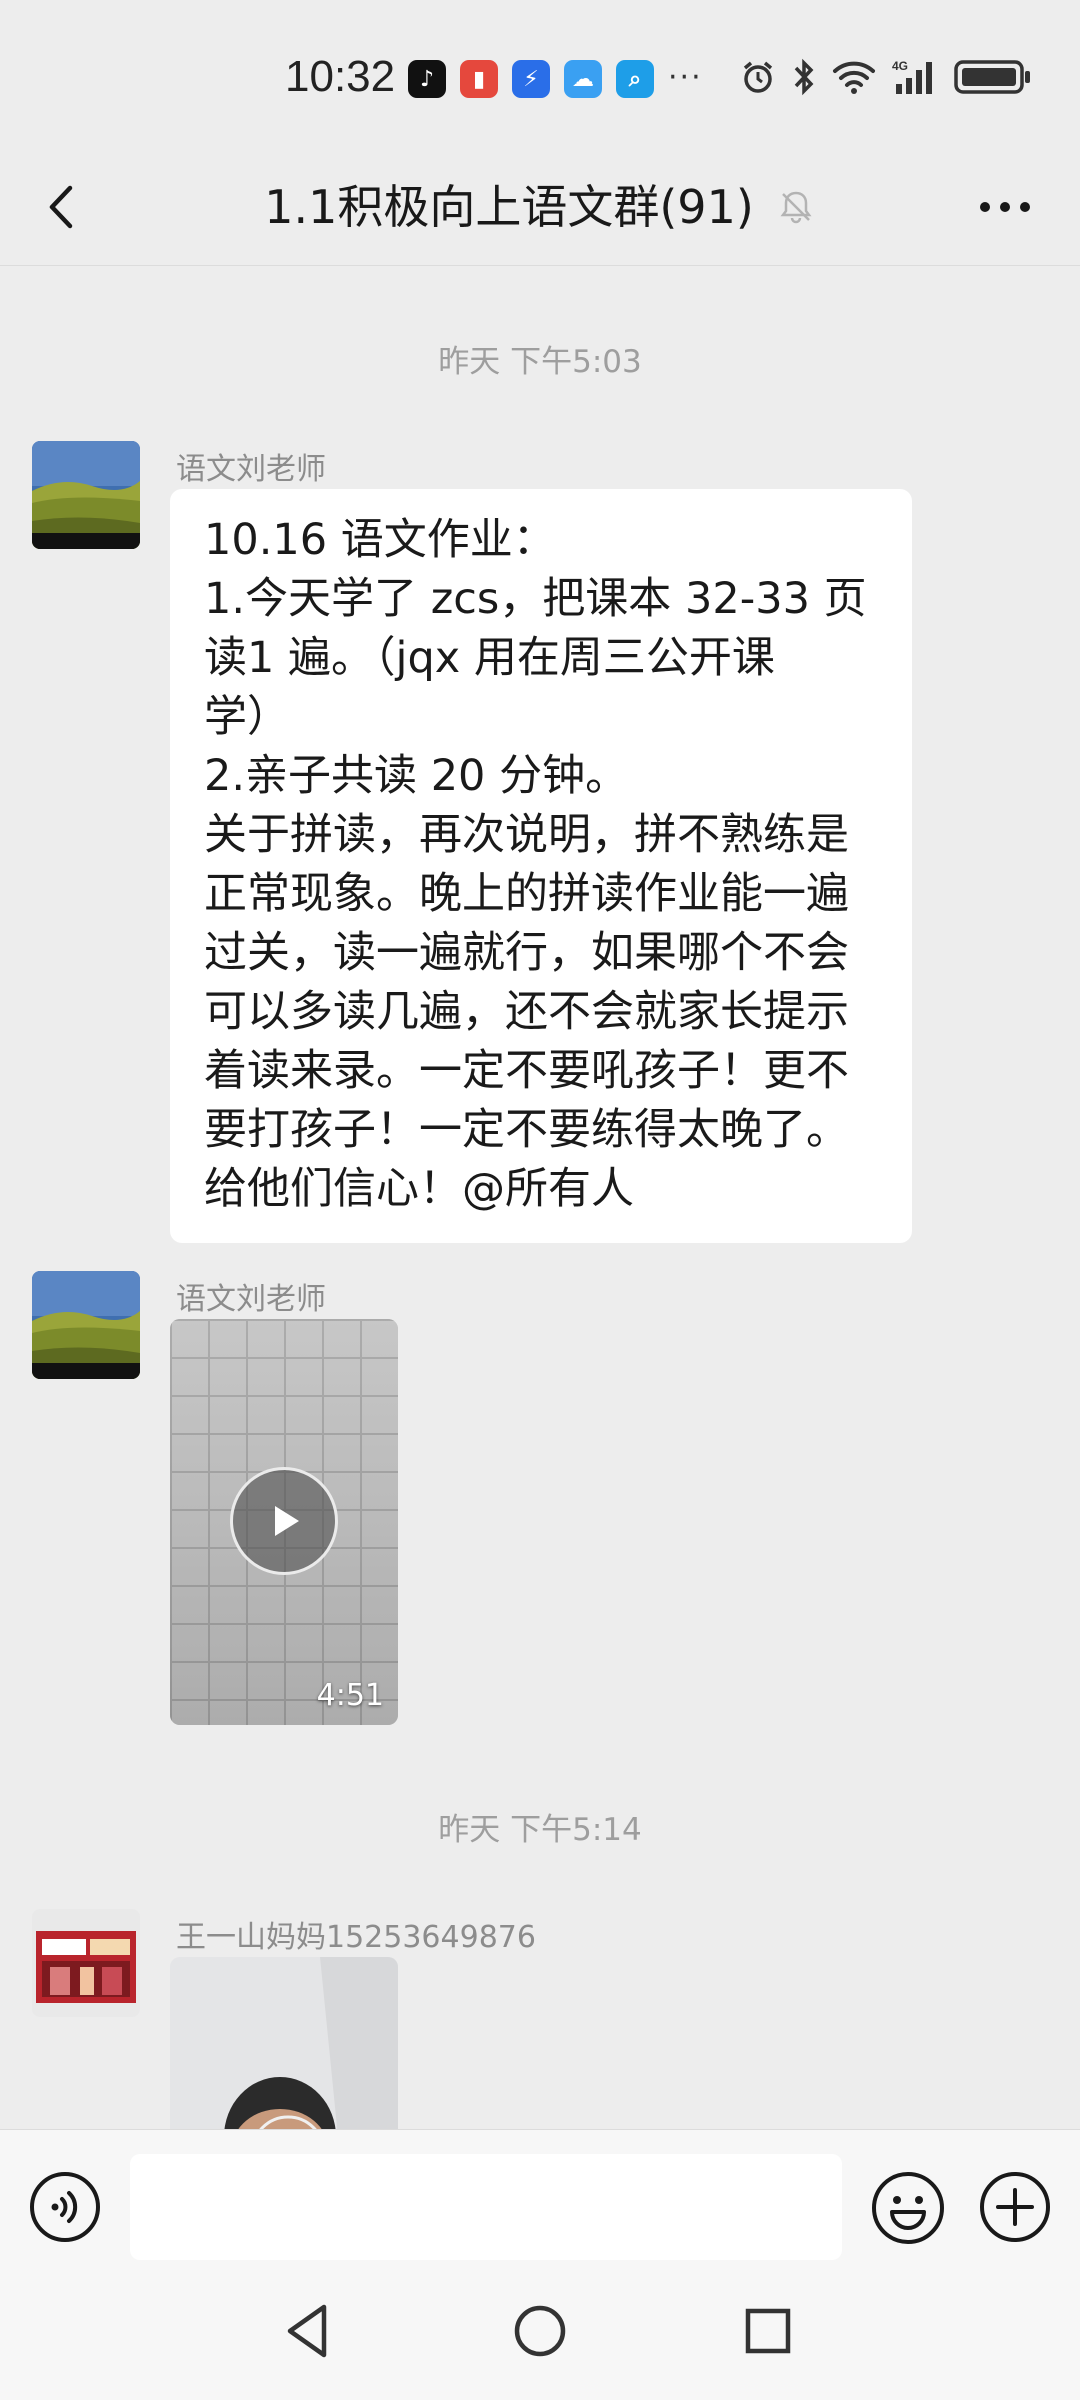  I want to click on status-bar: 10:32 ♪ ▮ ⚡ ☁ ⌕ ··· 4G, so click(540, 75).